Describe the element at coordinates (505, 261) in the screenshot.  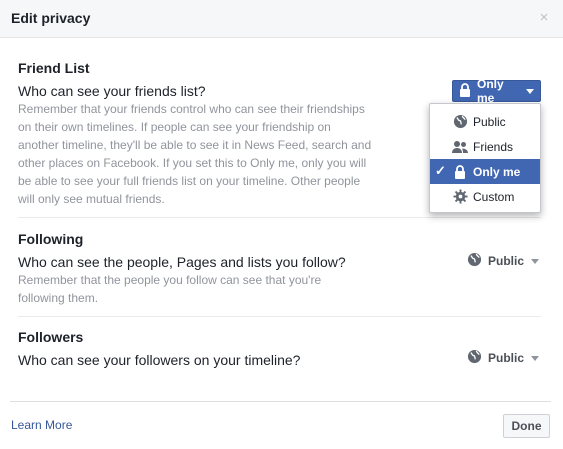
I see `following-privacy-label: Public` at that location.